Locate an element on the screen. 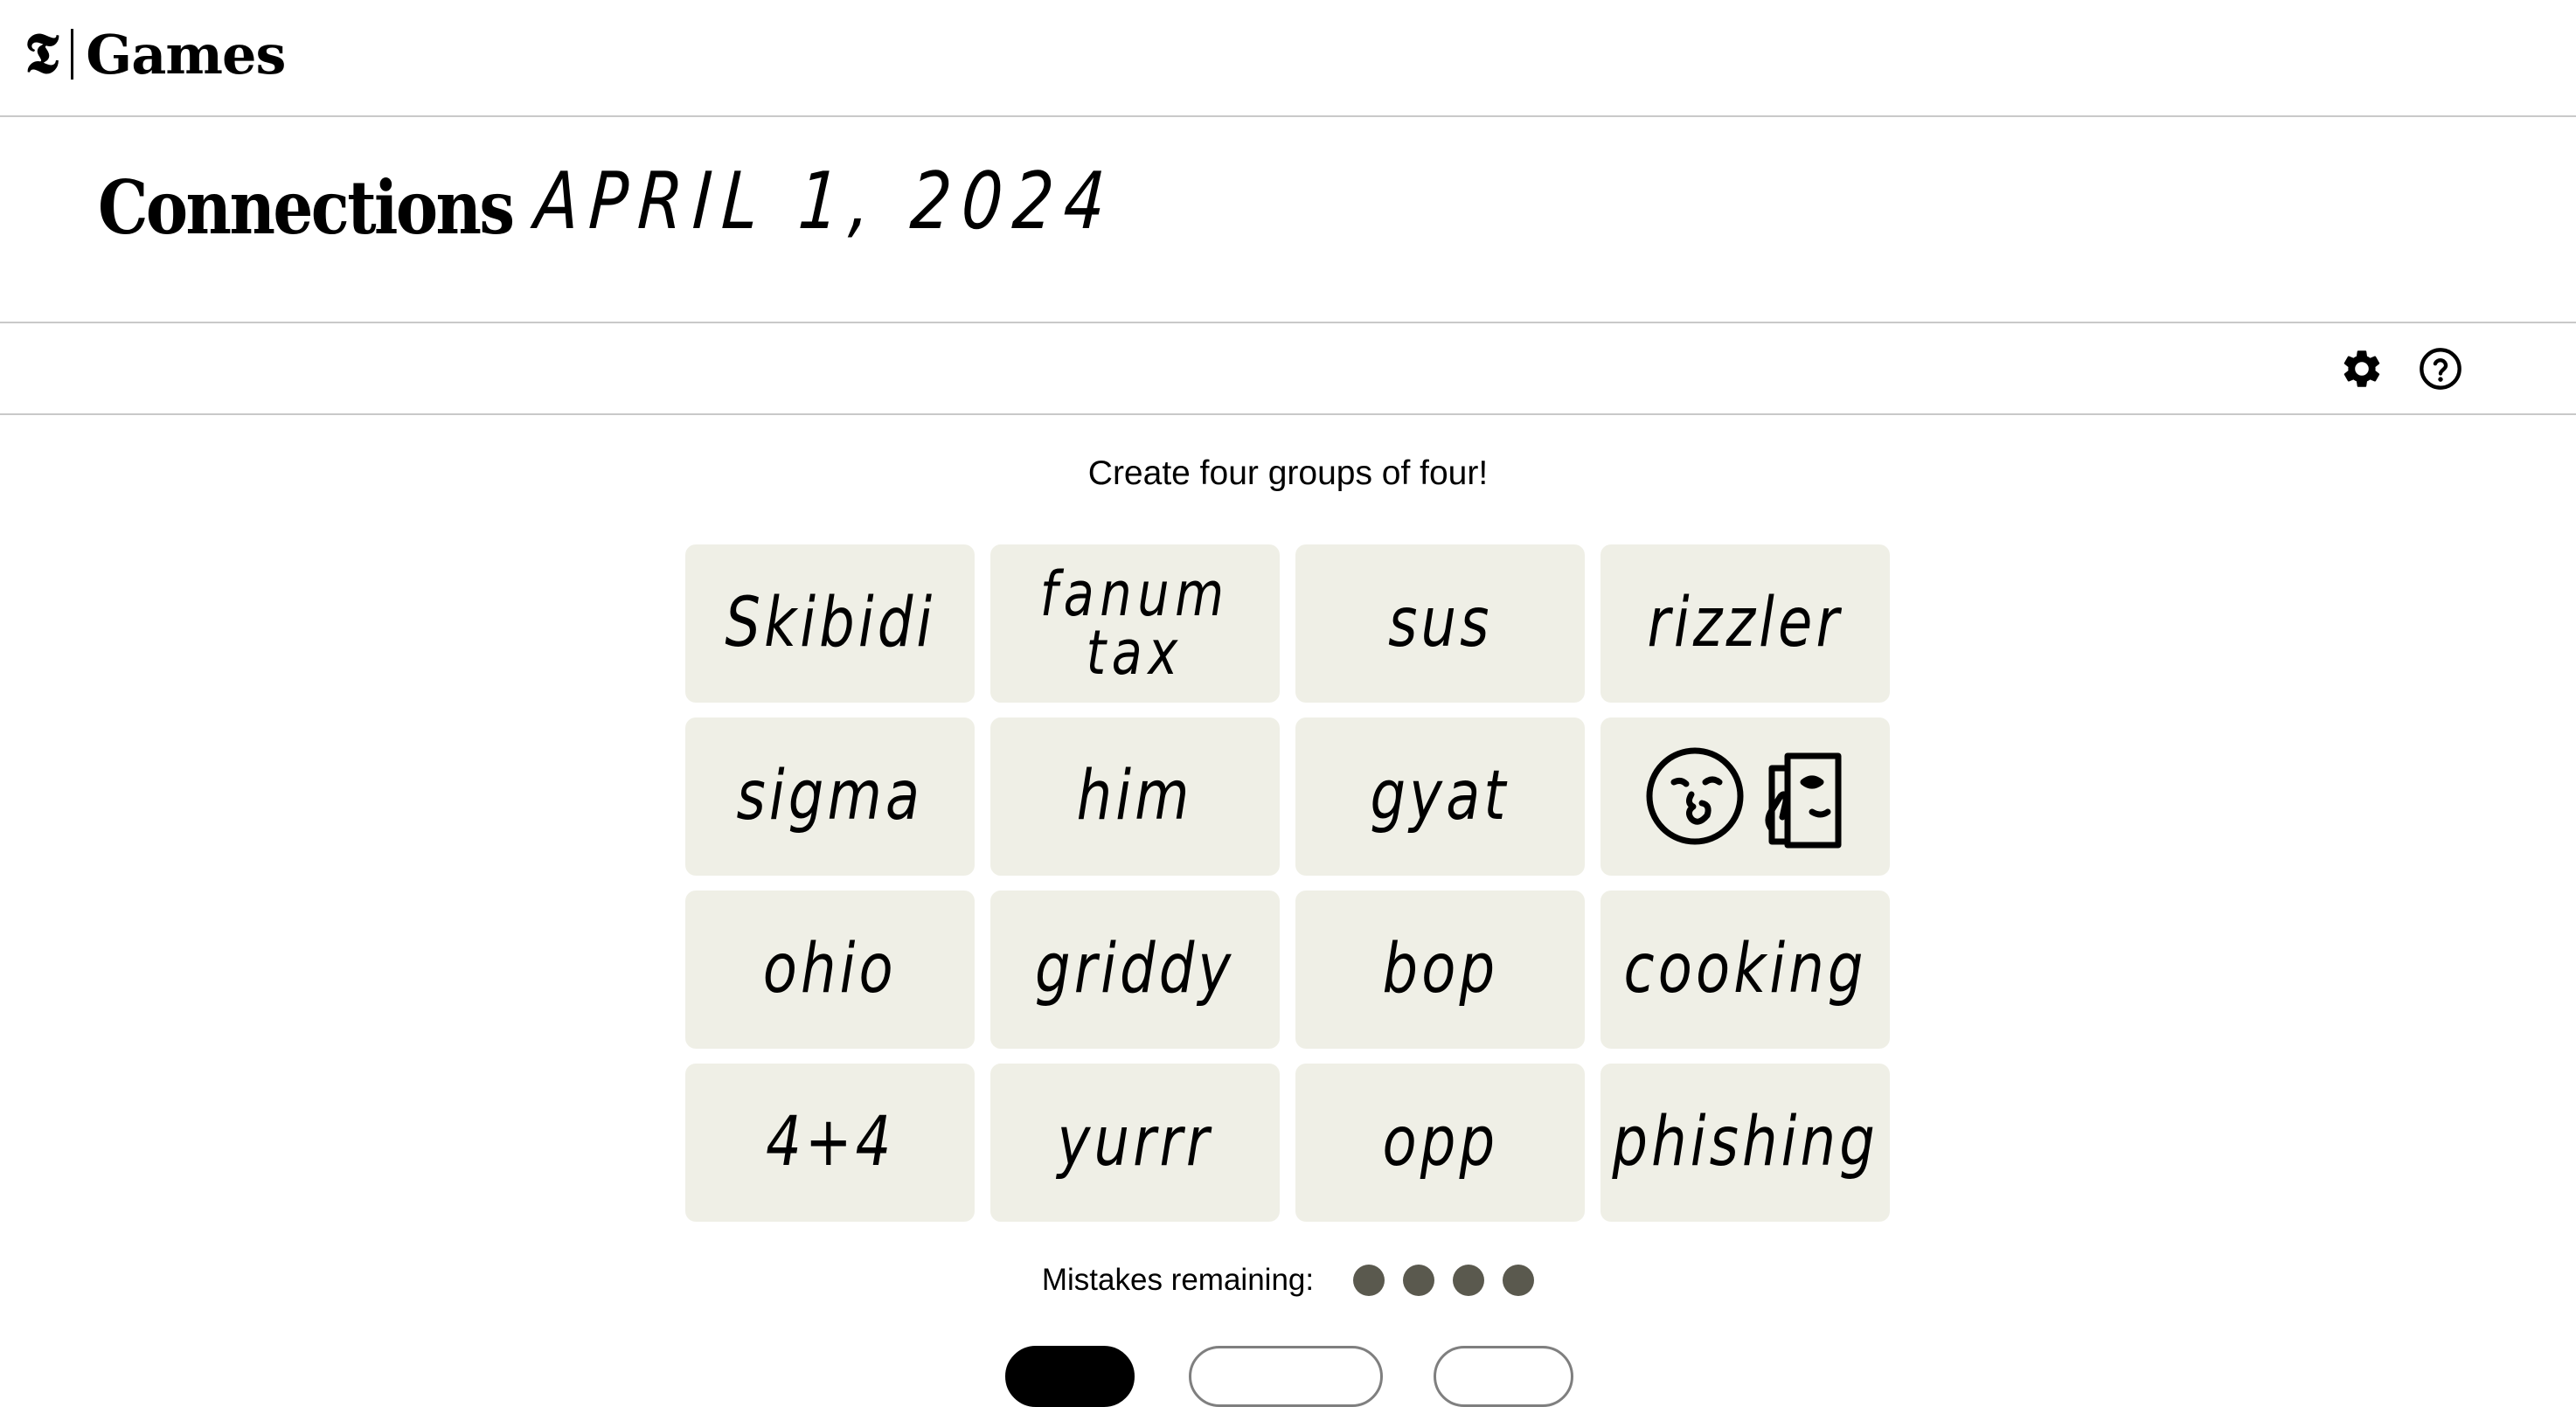 The image size is (2576, 1407). tile-label: rizzler is located at coordinates (1745, 623).